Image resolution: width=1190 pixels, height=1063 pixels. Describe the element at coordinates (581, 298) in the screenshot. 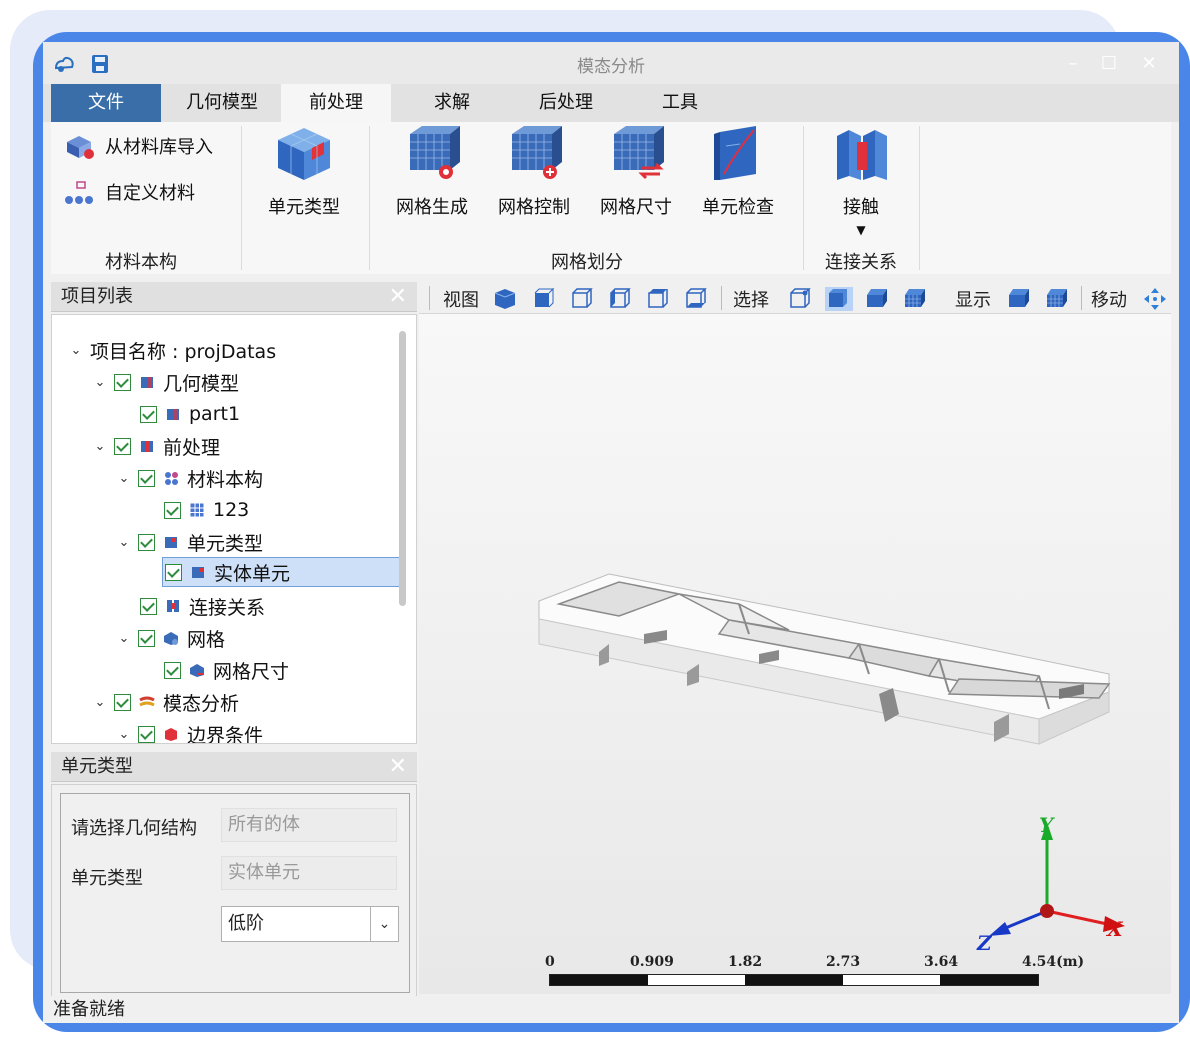

I see `view-back-icon` at that location.